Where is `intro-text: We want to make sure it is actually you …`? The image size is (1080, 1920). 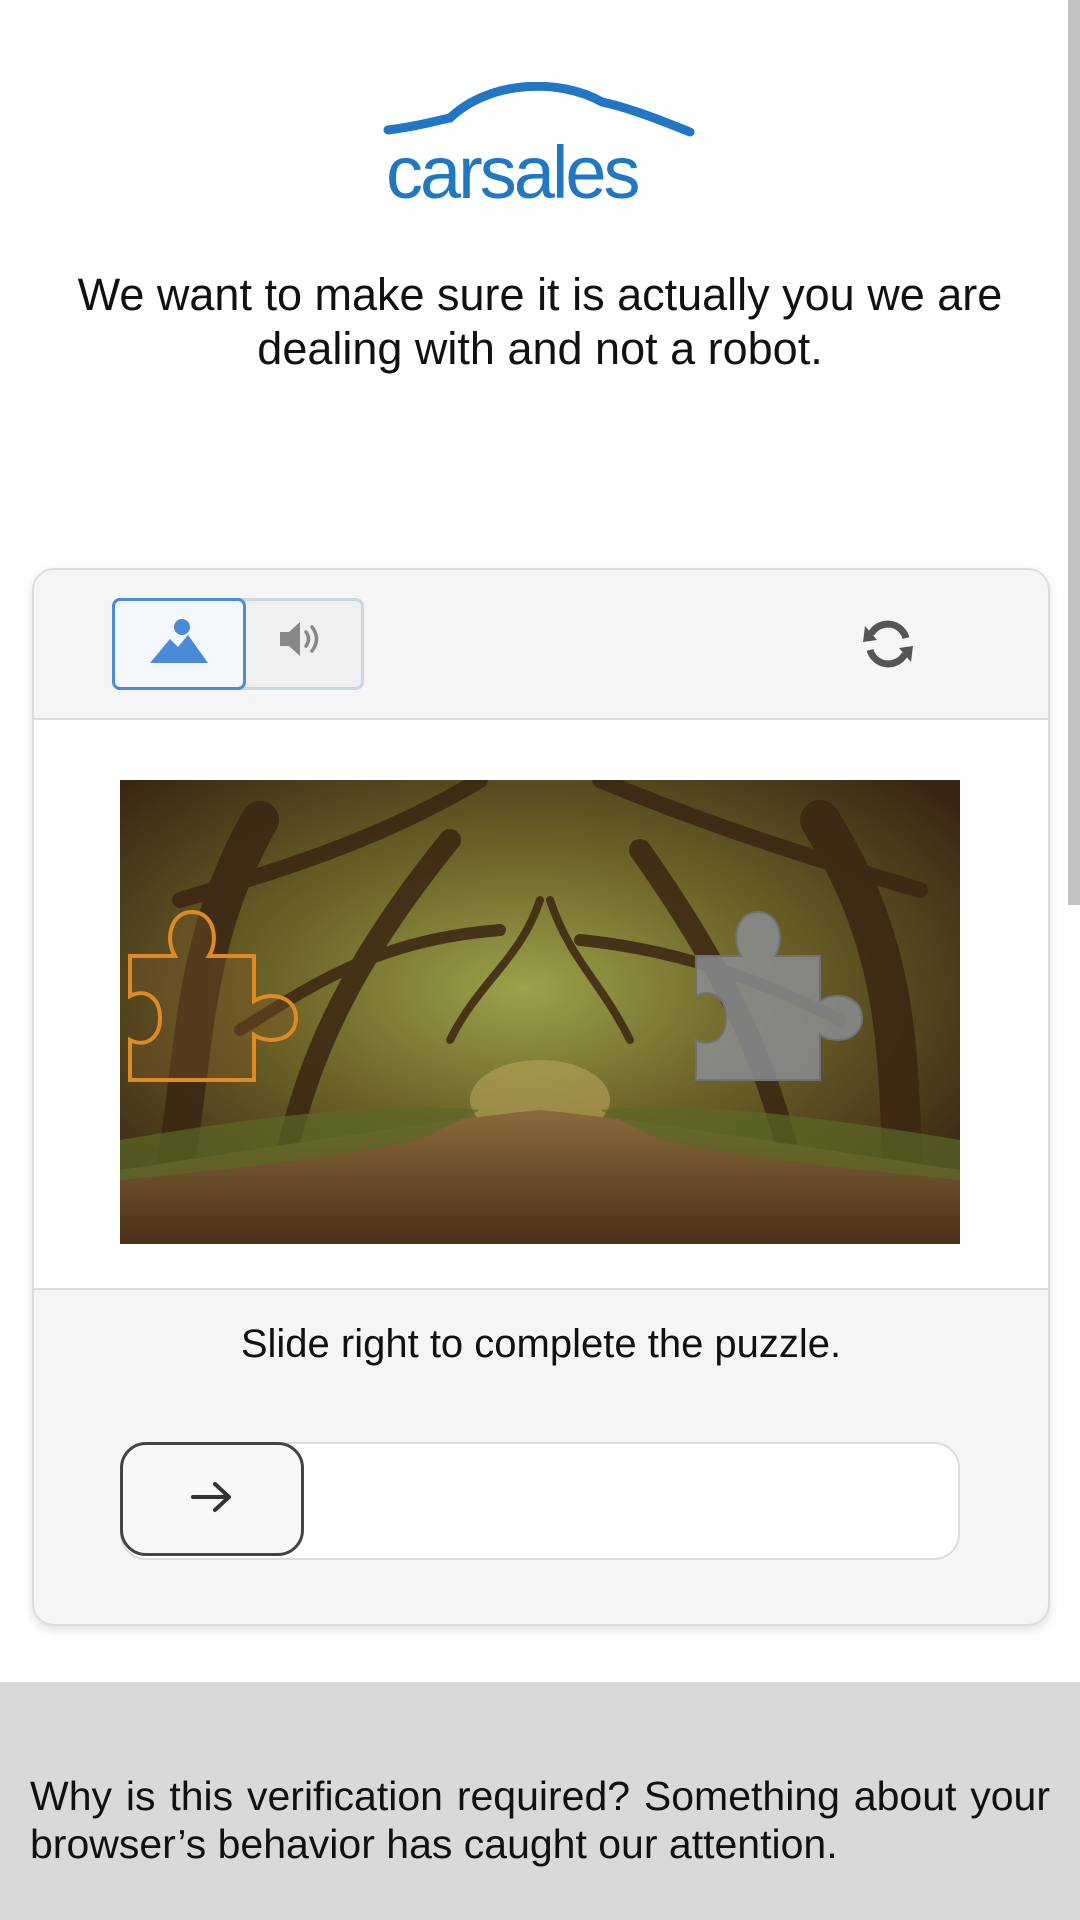
intro-text: We want to make sure it is actually you … is located at coordinates (540, 321).